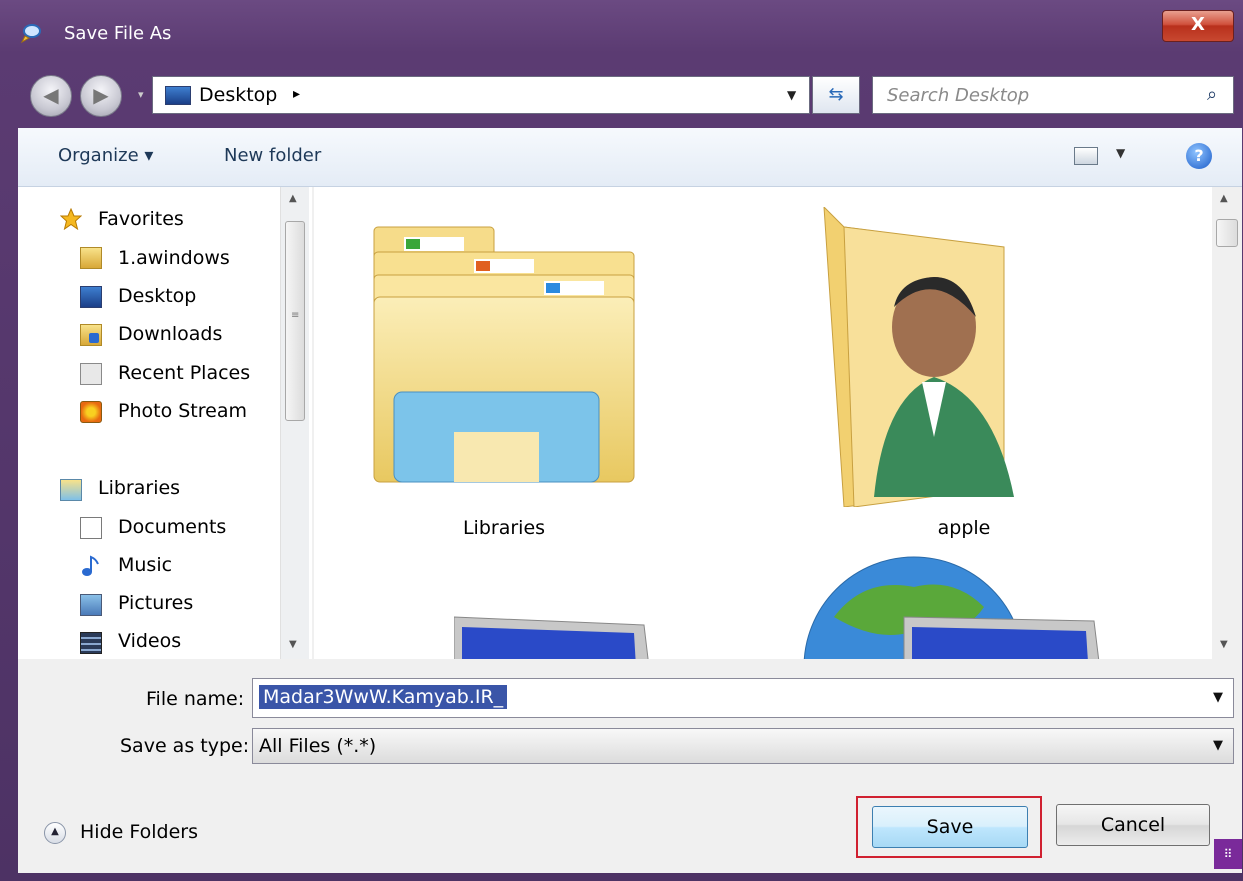  Describe the element at coordinates (295, 315) in the screenshot. I see `grip-icon: ≡` at that location.